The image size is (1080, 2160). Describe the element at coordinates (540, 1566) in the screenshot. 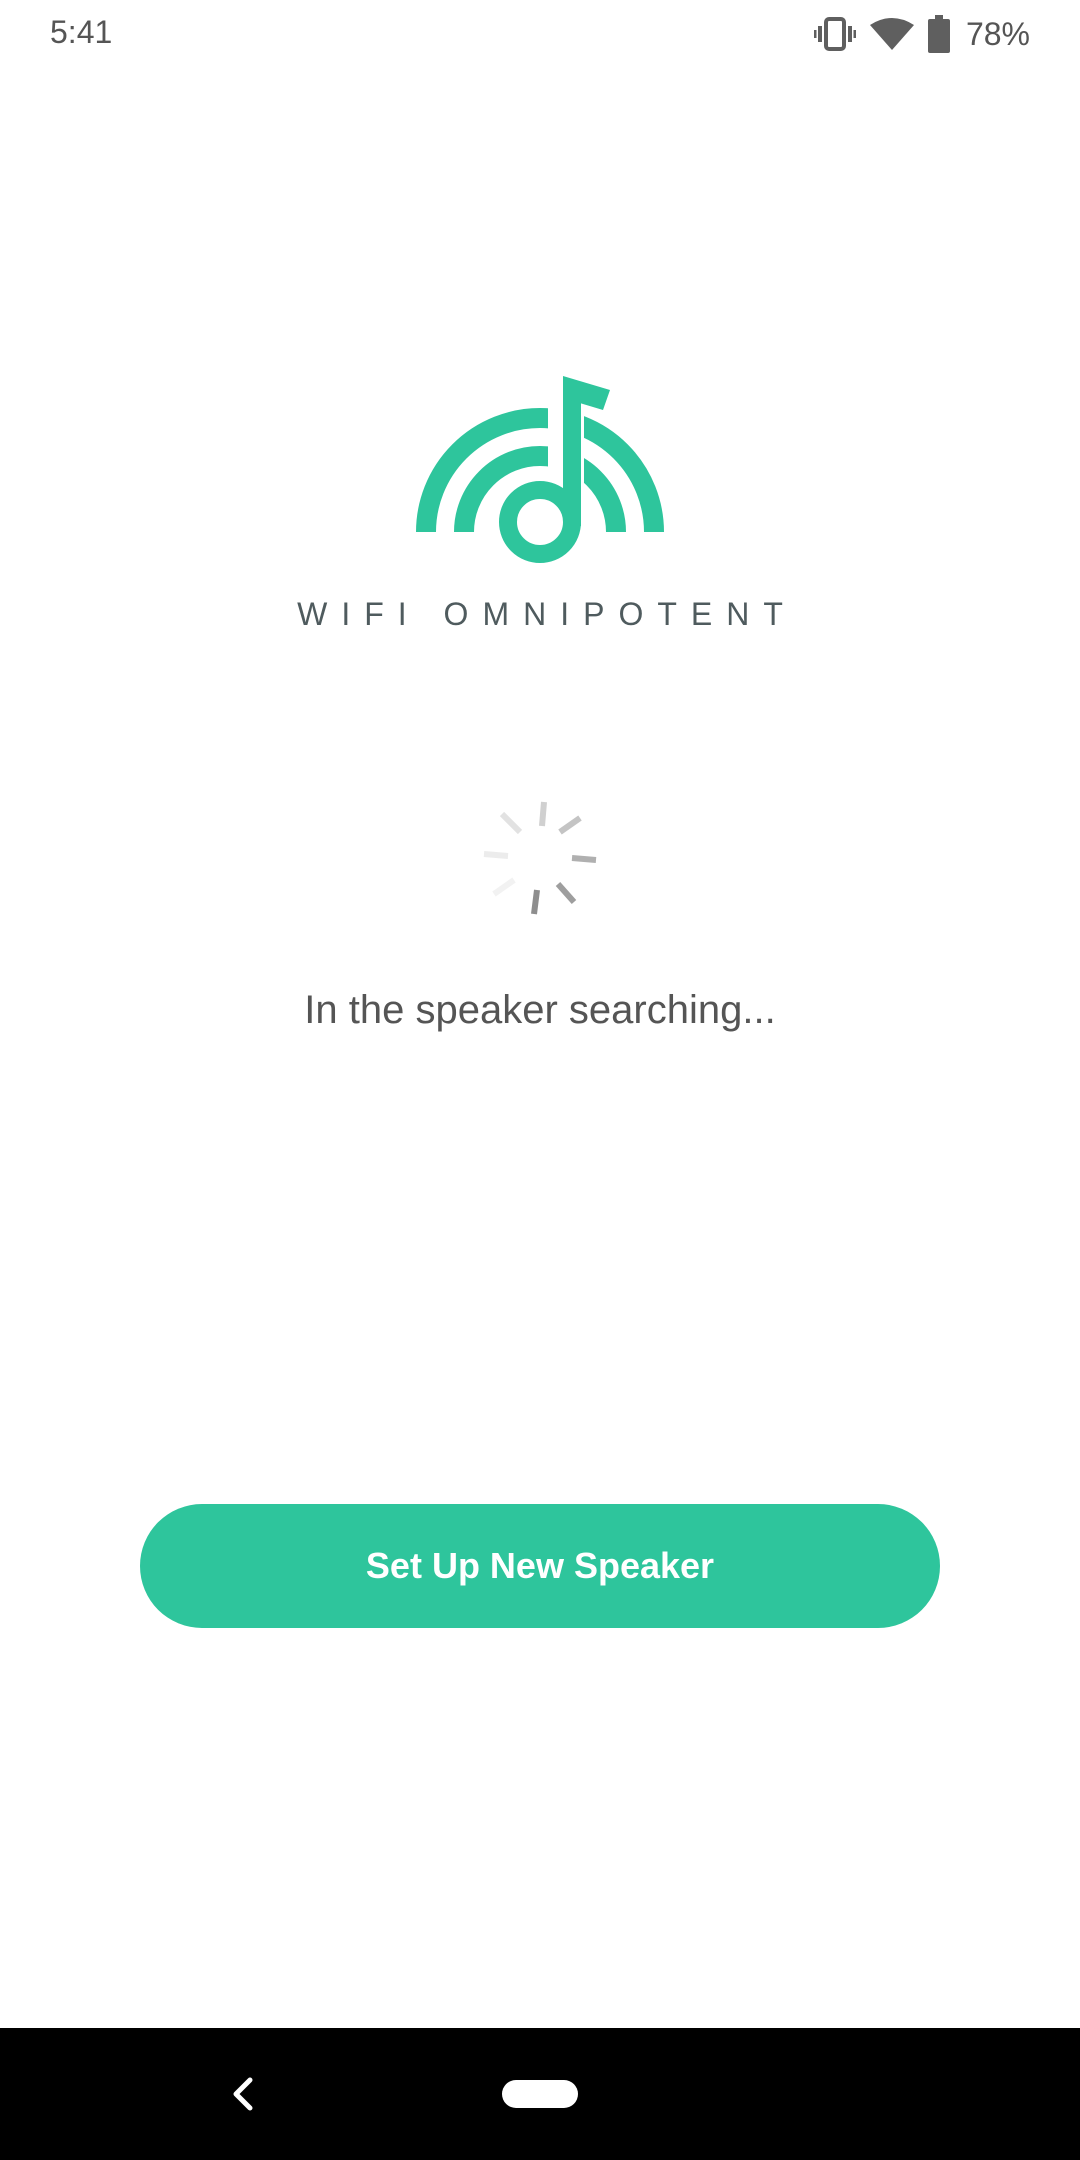

I see `set-up-new-speaker-button: Set Up New Speaker` at that location.